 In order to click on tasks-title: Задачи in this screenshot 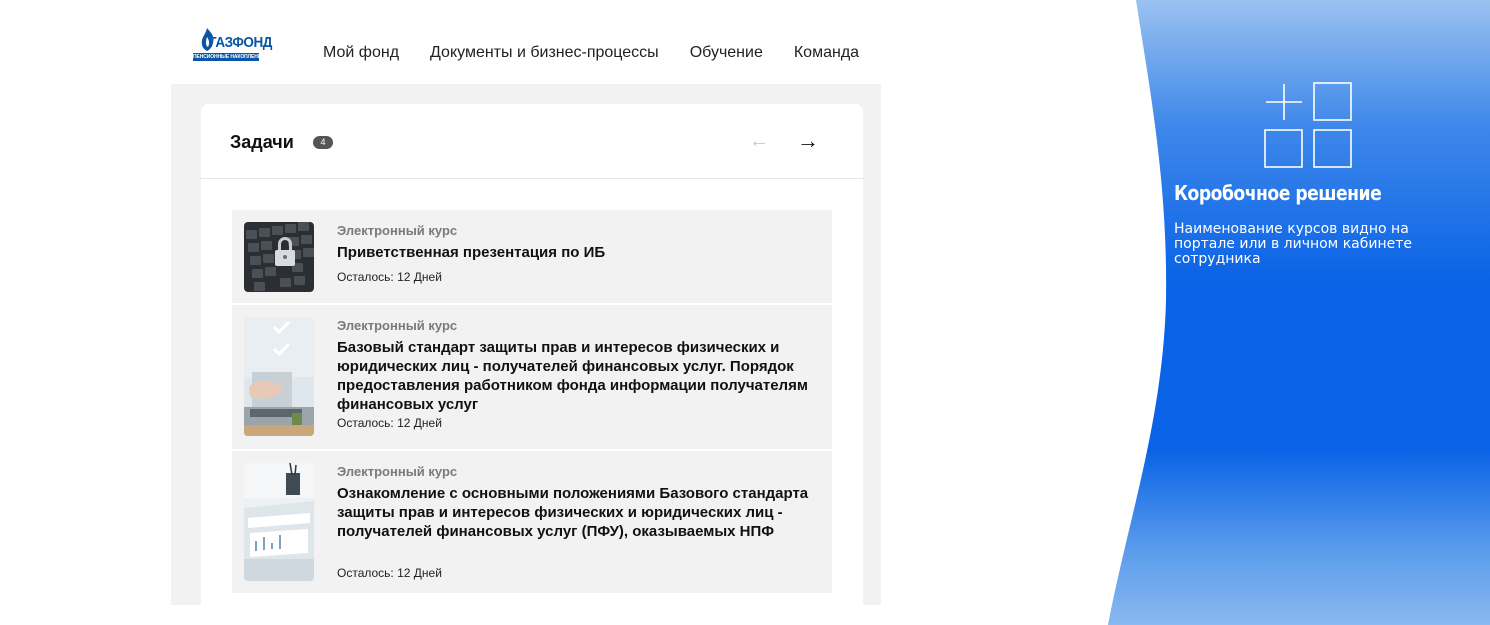, I will do `click(262, 142)`.